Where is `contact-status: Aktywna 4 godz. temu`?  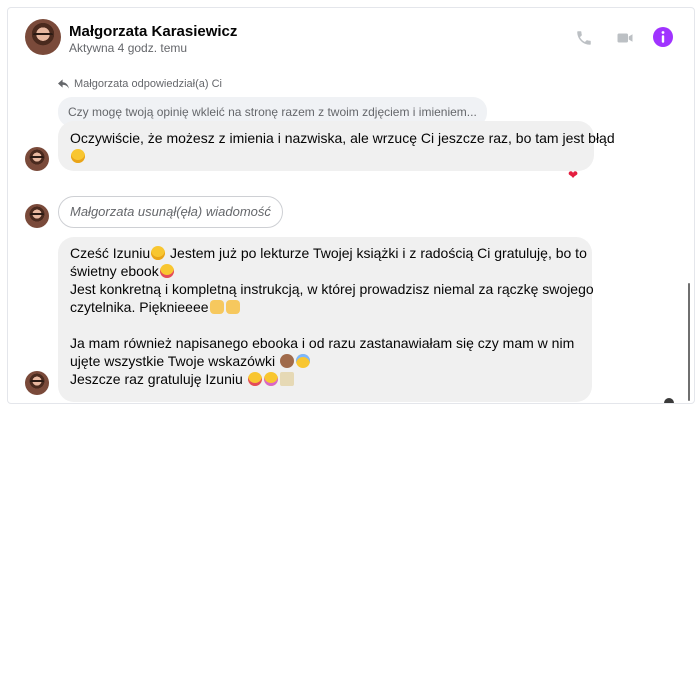
contact-status: Aktywna 4 godz. temu is located at coordinates (128, 48).